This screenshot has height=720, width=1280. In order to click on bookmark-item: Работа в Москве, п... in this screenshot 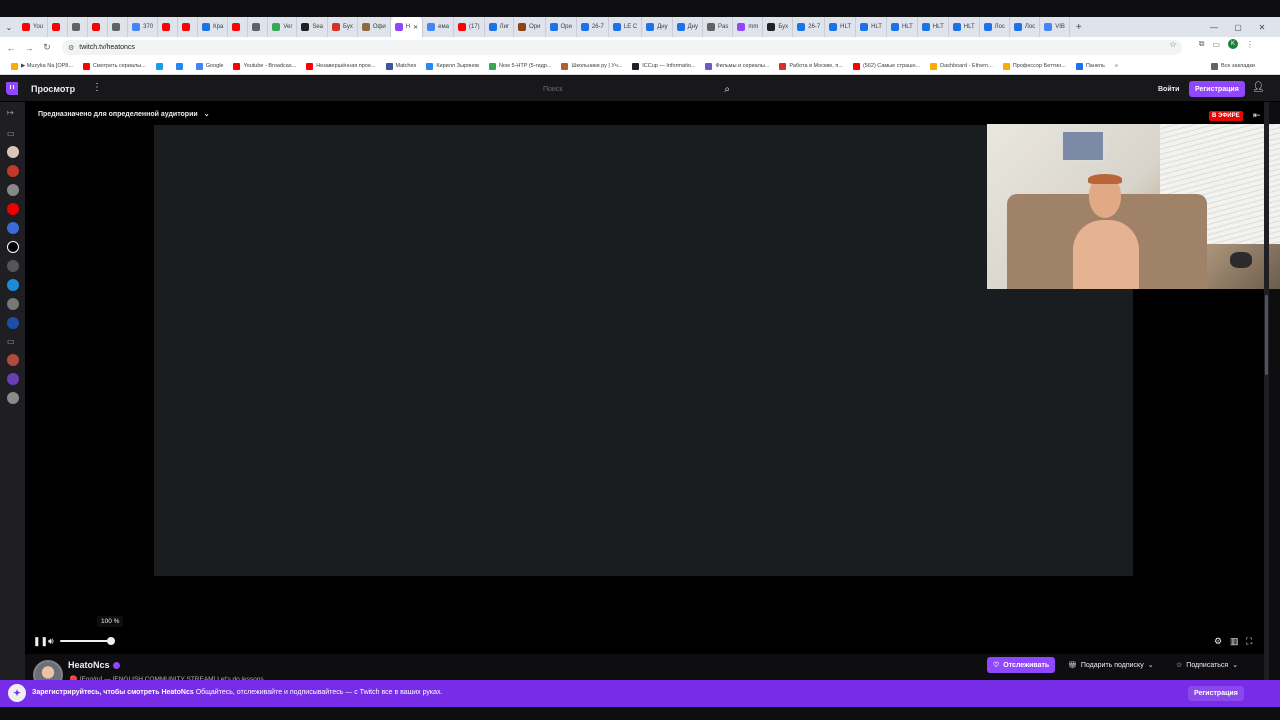, I will do `click(811, 66)`.